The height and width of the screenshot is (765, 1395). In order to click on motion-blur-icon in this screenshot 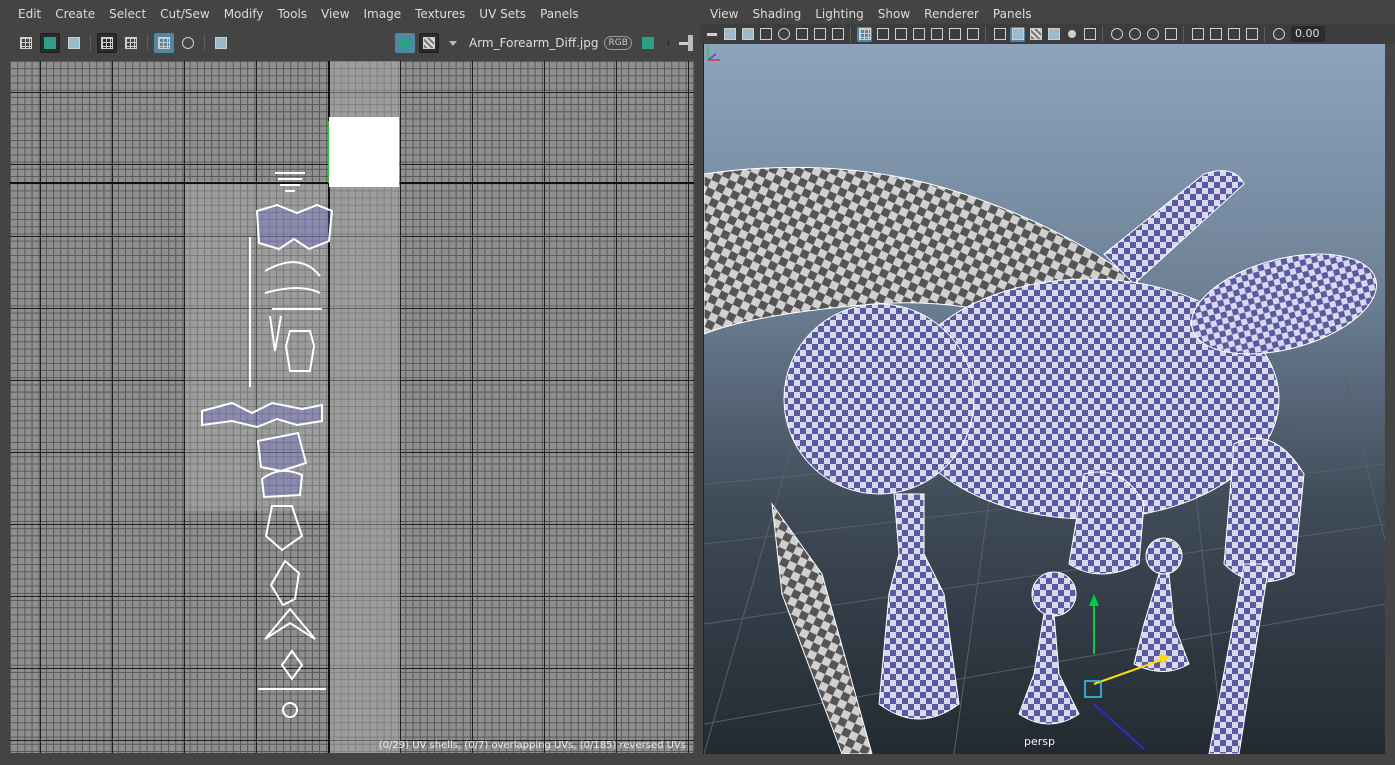, I will do `click(1134, 34)`.